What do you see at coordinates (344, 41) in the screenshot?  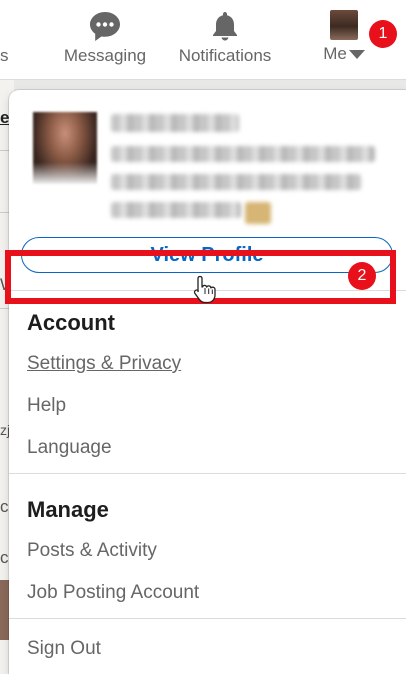 I see `nav-item-me: Me` at bounding box center [344, 41].